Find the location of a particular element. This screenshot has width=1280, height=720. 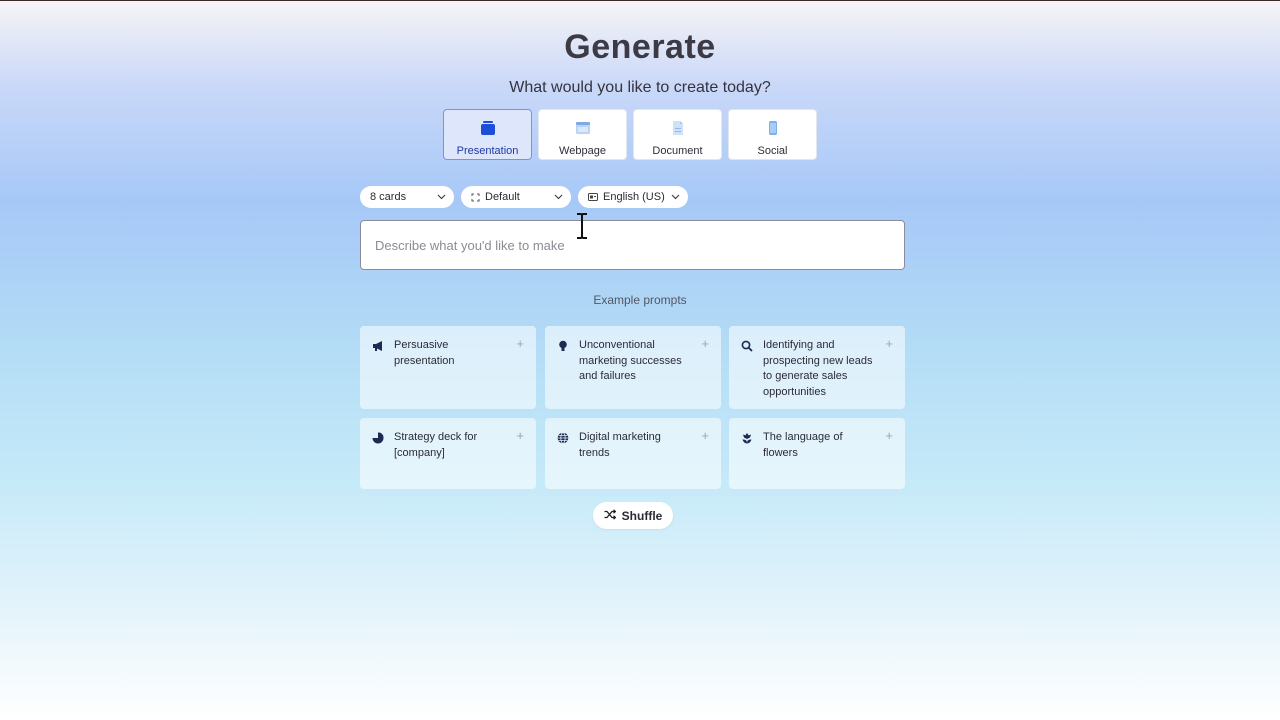

language-value: English (US) is located at coordinates (634, 197).